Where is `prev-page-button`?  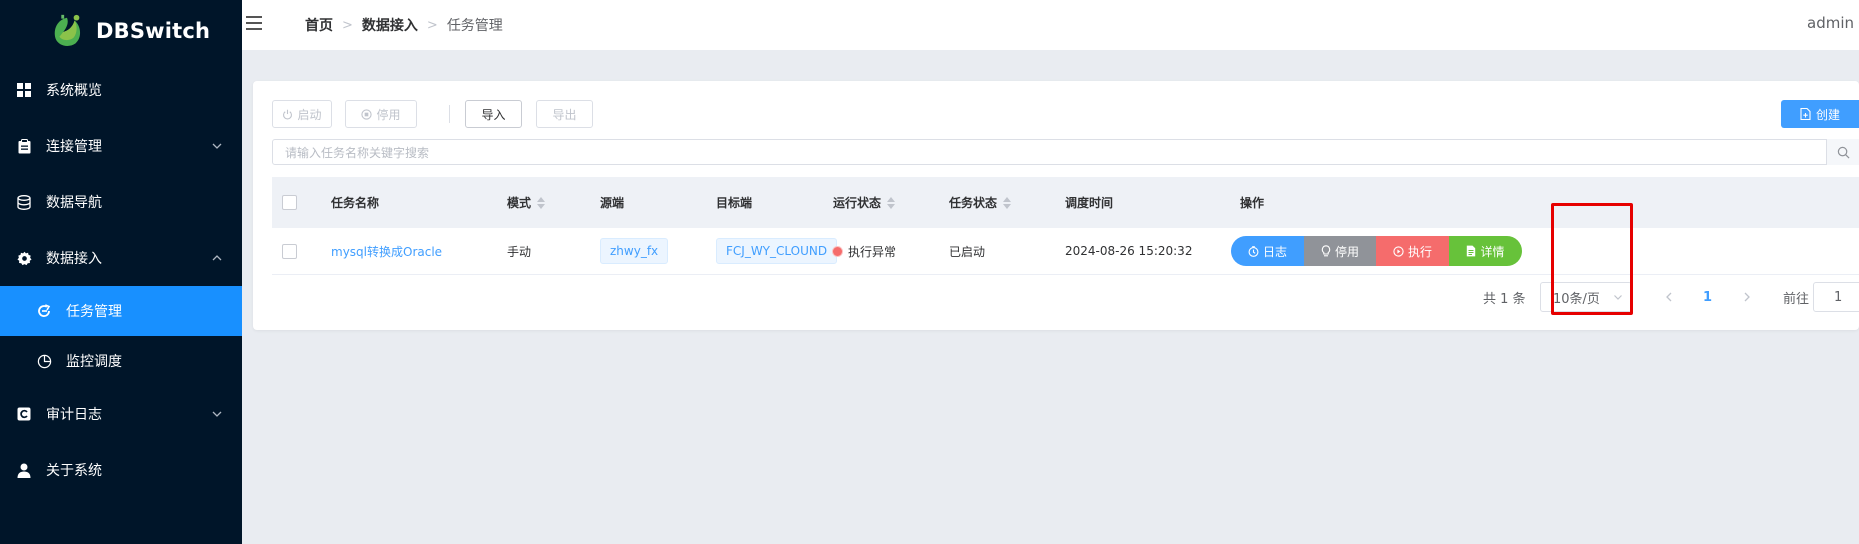 prev-page-button is located at coordinates (1669, 297).